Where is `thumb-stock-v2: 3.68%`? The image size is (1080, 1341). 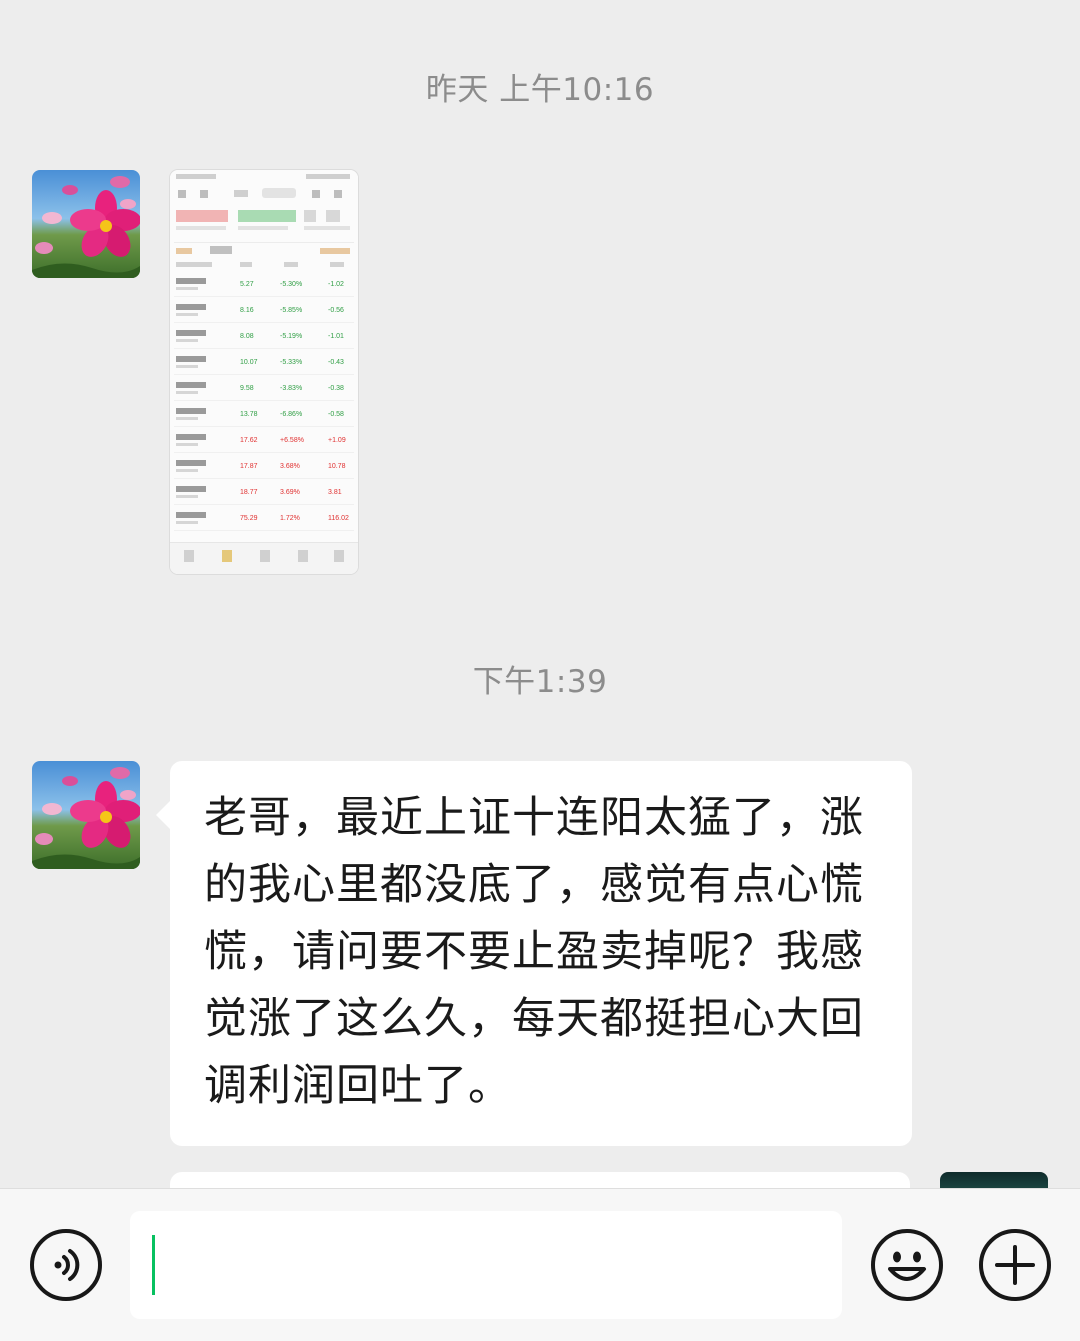 thumb-stock-v2: 3.68% is located at coordinates (290, 466).